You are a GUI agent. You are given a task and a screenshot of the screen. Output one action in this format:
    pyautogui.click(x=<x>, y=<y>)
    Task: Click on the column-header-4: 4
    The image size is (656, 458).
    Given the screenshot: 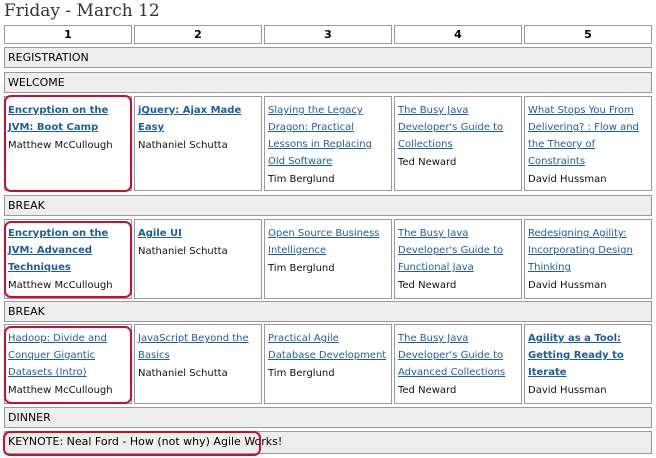 What is the action you would take?
    pyautogui.click(x=458, y=34)
    